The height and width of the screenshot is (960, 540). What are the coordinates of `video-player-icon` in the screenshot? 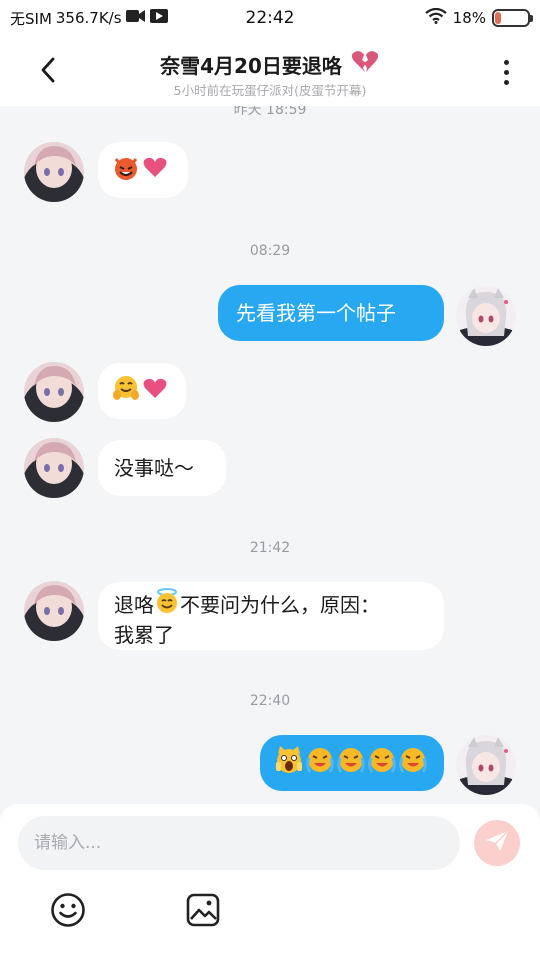 It's located at (158, 18).